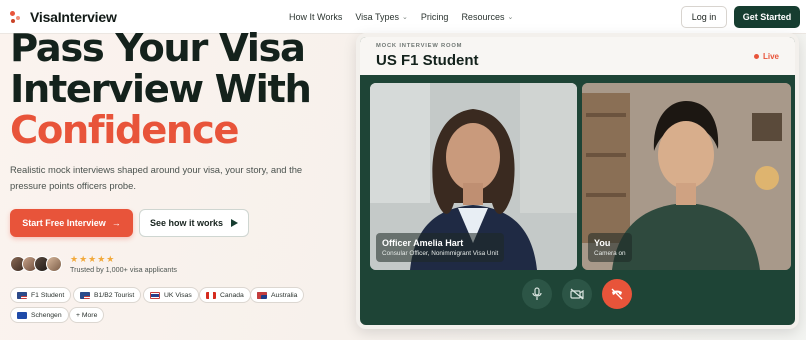  I want to click on nav-link-resources: Resources ⌄, so click(487, 17).